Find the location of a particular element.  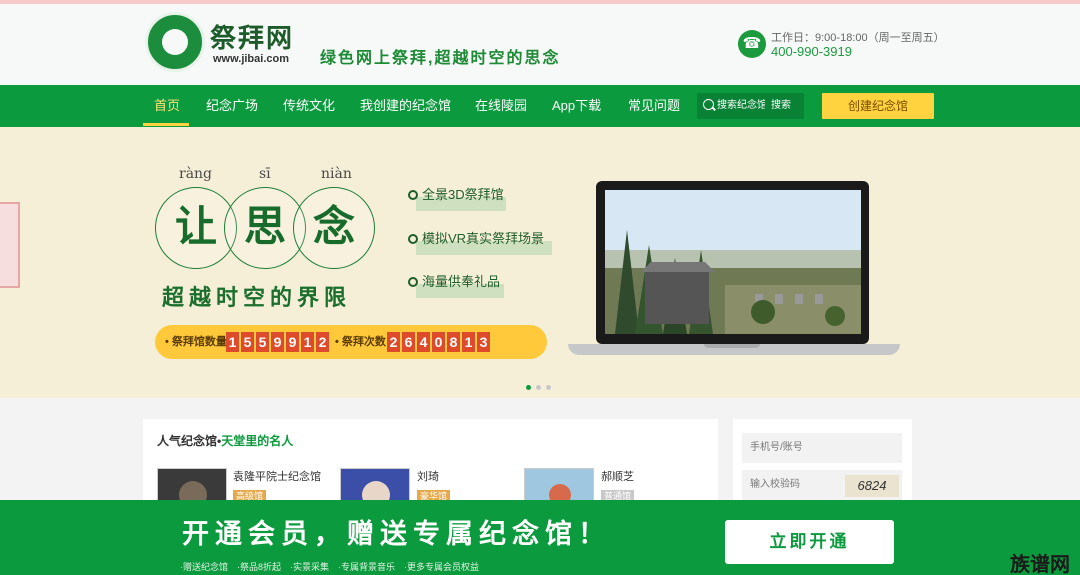

phone-icon: ☎ is located at coordinates (752, 44).